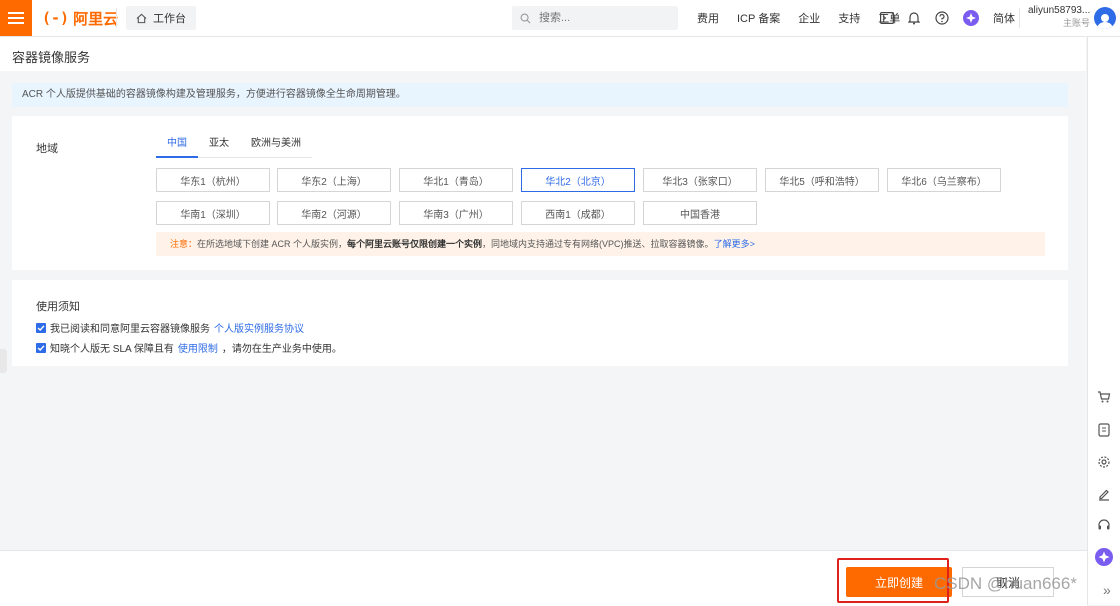 The image size is (1120, 606). I want to click on double-chevron-right-icon: », so click(1107, 590).